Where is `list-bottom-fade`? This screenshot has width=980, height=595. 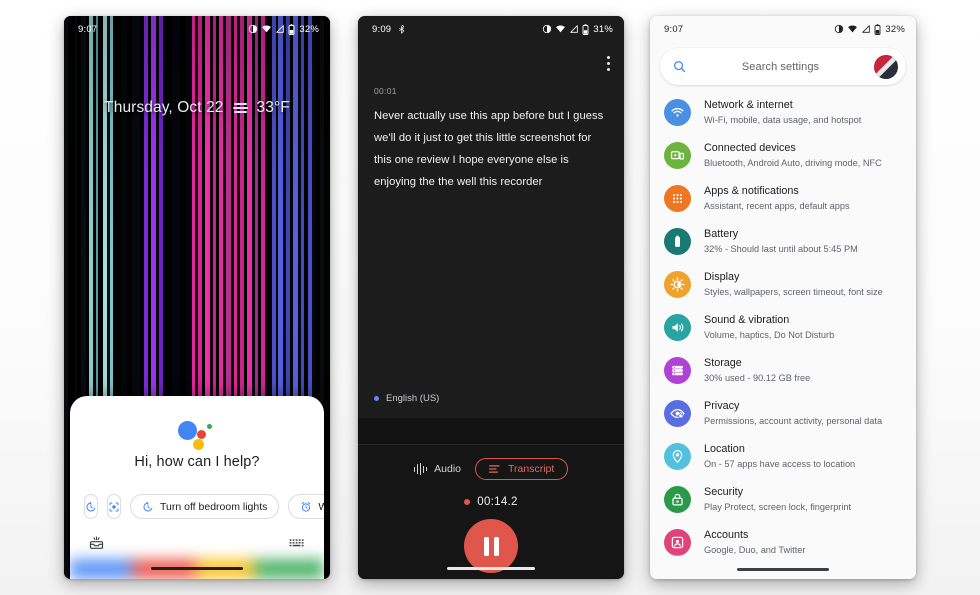
list-bottom-fade is located at coordinates (783, 566).